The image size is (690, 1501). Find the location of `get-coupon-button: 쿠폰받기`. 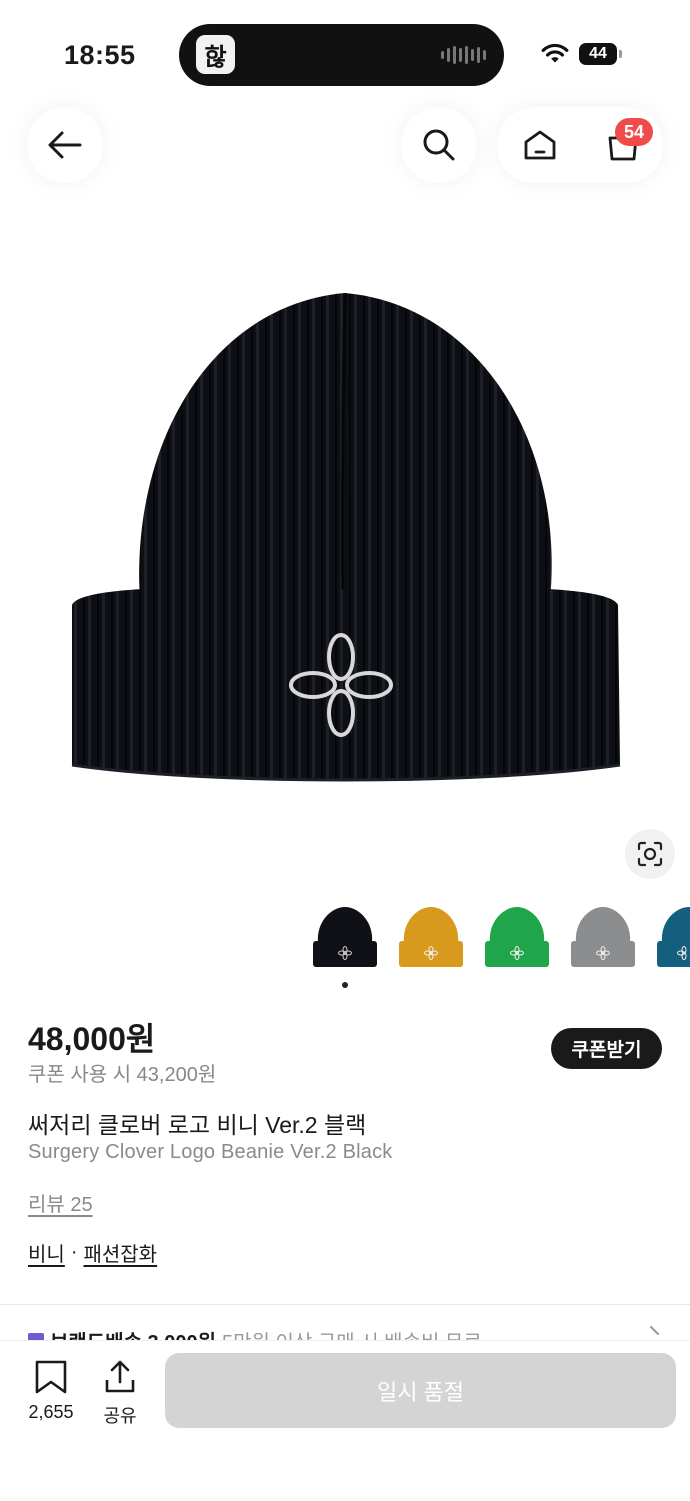

get-coupon-button: 쿠폰받기 is located at coordinates (606, 1048).